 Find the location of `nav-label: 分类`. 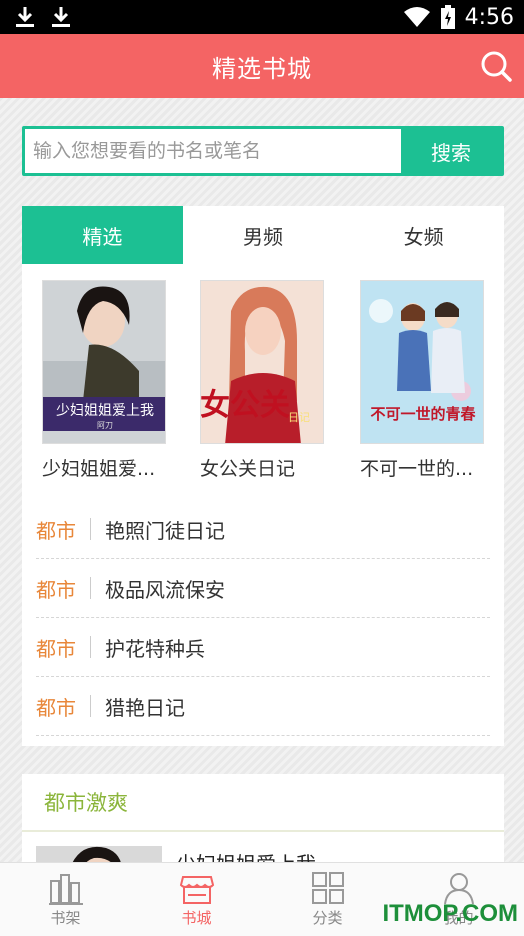

nav-label: 分类 is located at coordinates (327, 918).